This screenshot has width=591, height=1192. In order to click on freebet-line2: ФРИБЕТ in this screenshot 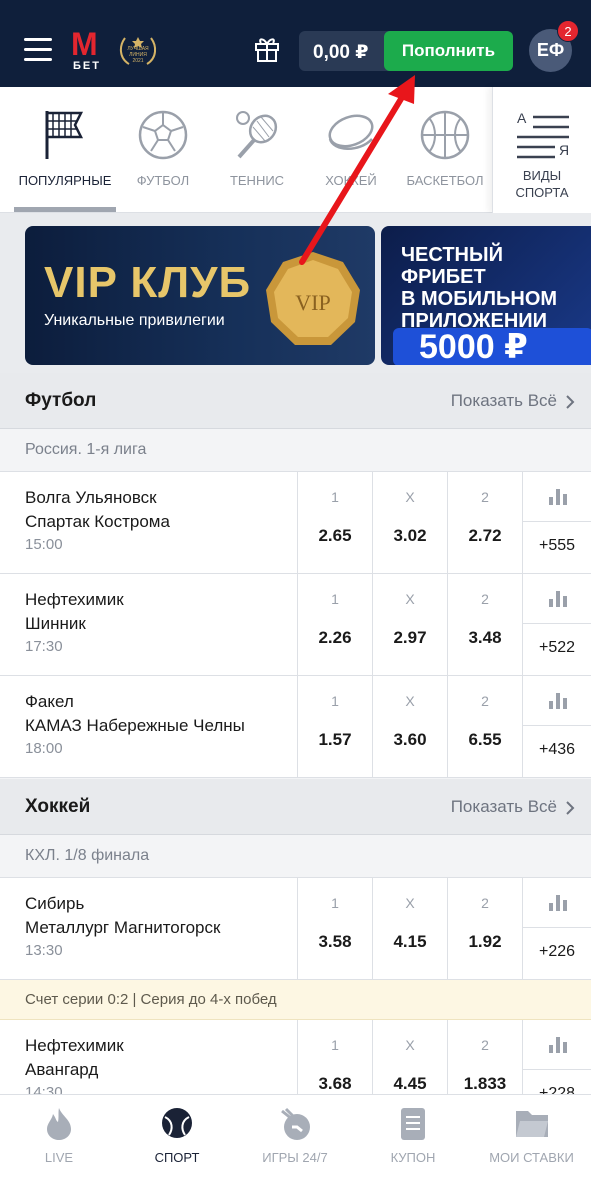, I will do `click(443, 277)`.